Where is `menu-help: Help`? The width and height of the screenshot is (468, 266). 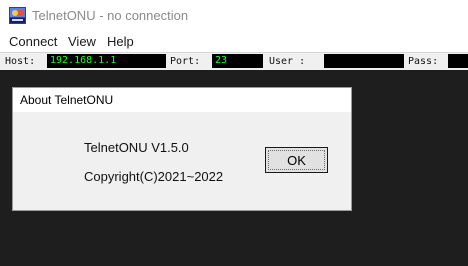 menu-help: Help is located at coordinates (120, 41).